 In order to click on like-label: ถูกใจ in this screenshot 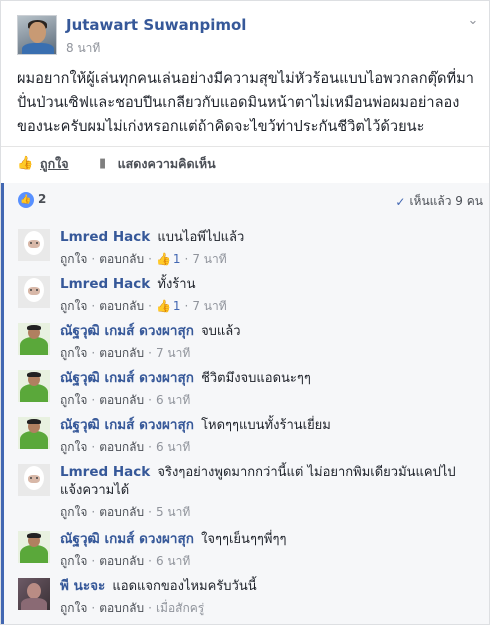, I will do `click(54, 163)`.